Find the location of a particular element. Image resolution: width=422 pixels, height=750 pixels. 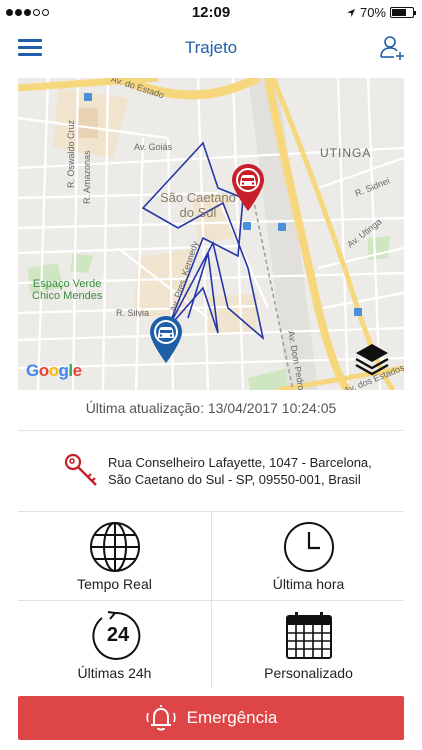

divider is located at coordinates (211, 430).